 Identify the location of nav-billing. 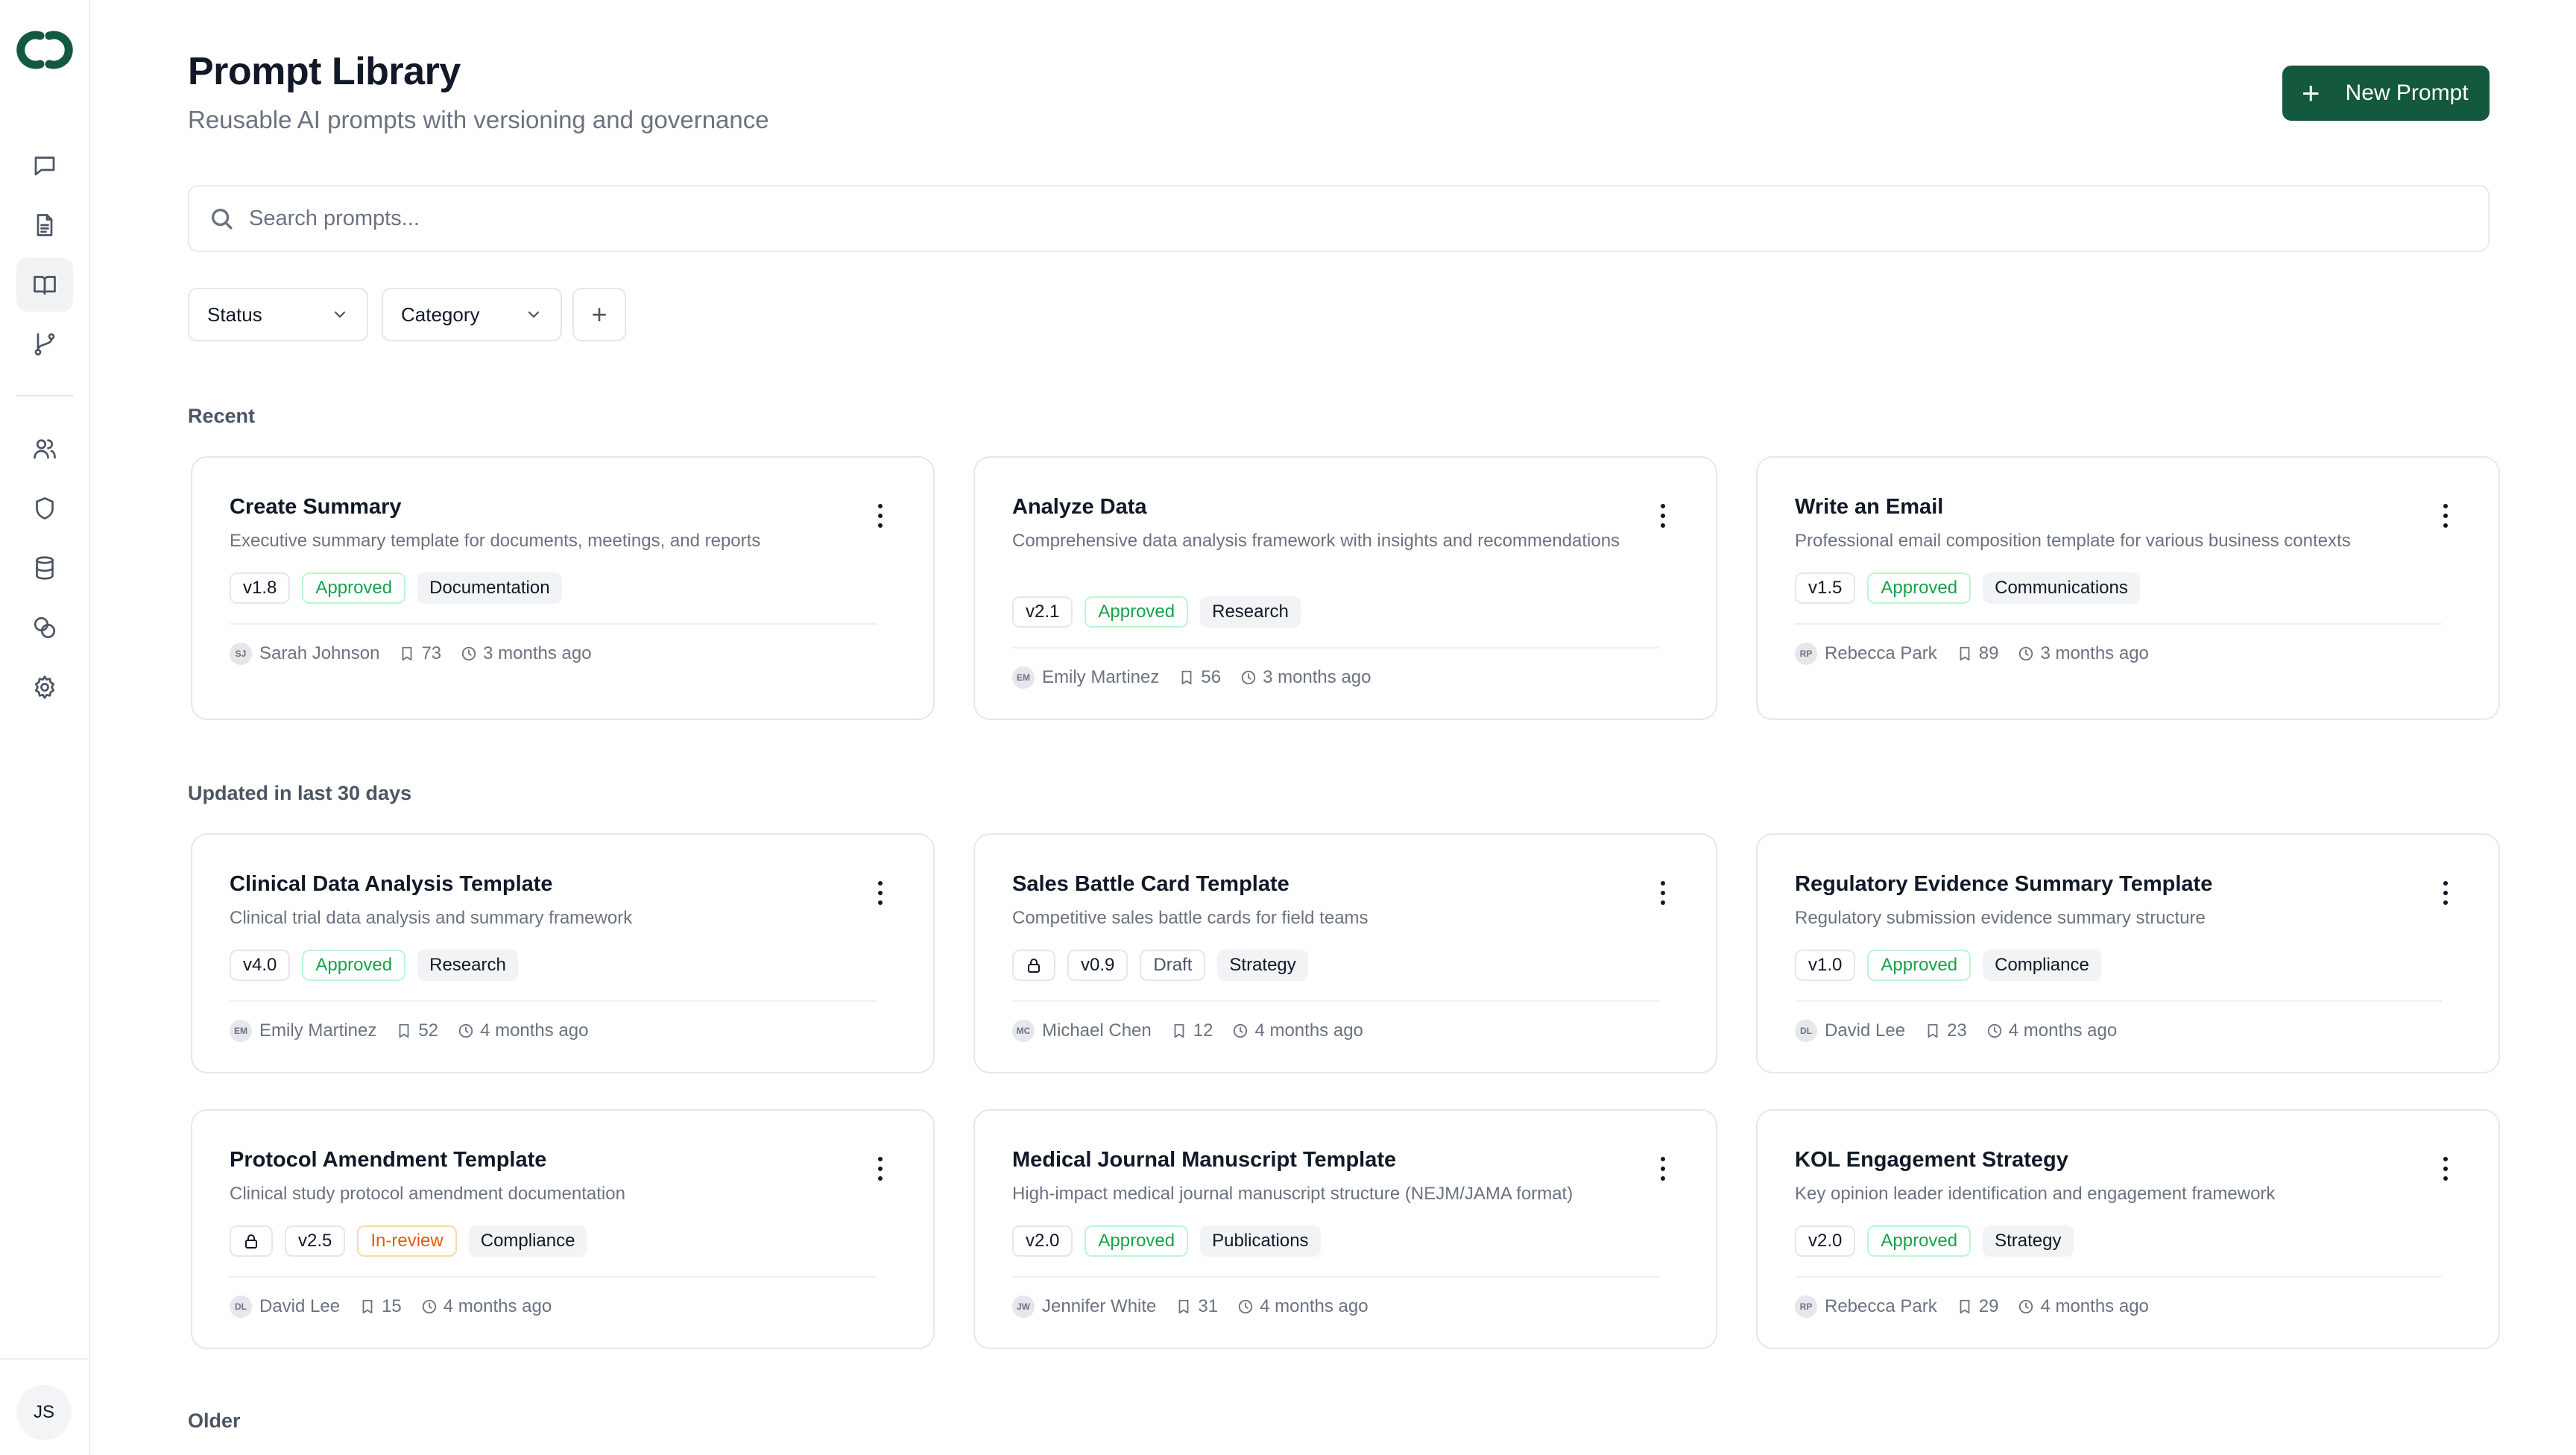
(44, 627).